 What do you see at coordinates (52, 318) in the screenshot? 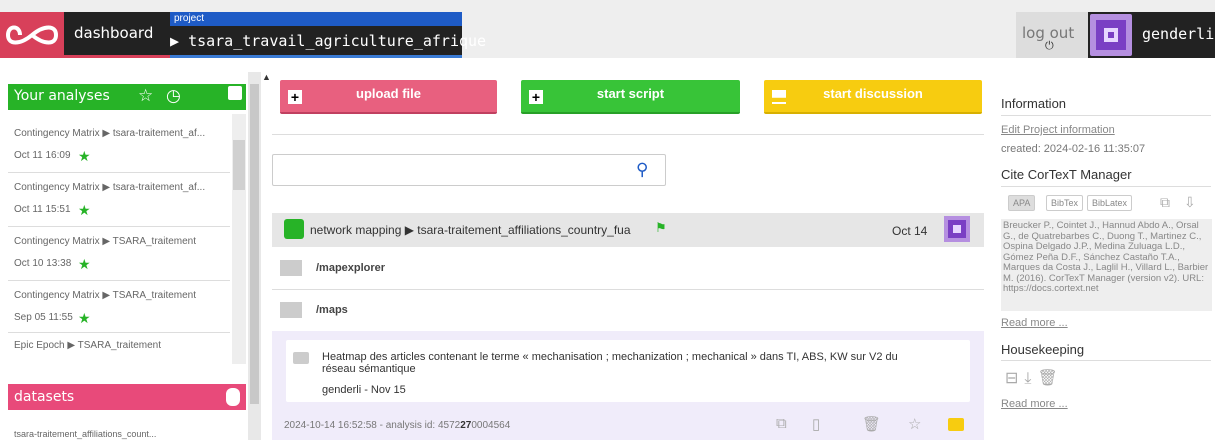
I see `analysis-item-date: Sep 05 11:55 ★` at bounding box center [52, 318].